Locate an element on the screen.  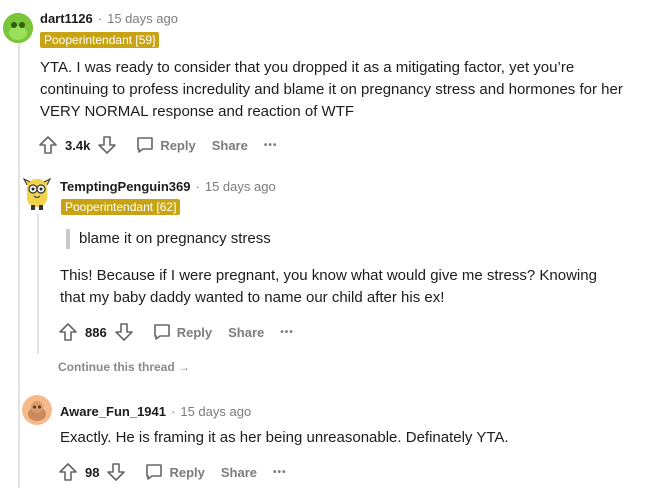
comment-header: Aware_Fun_1941 · 15 days ago is located at coordinates (155, 412).